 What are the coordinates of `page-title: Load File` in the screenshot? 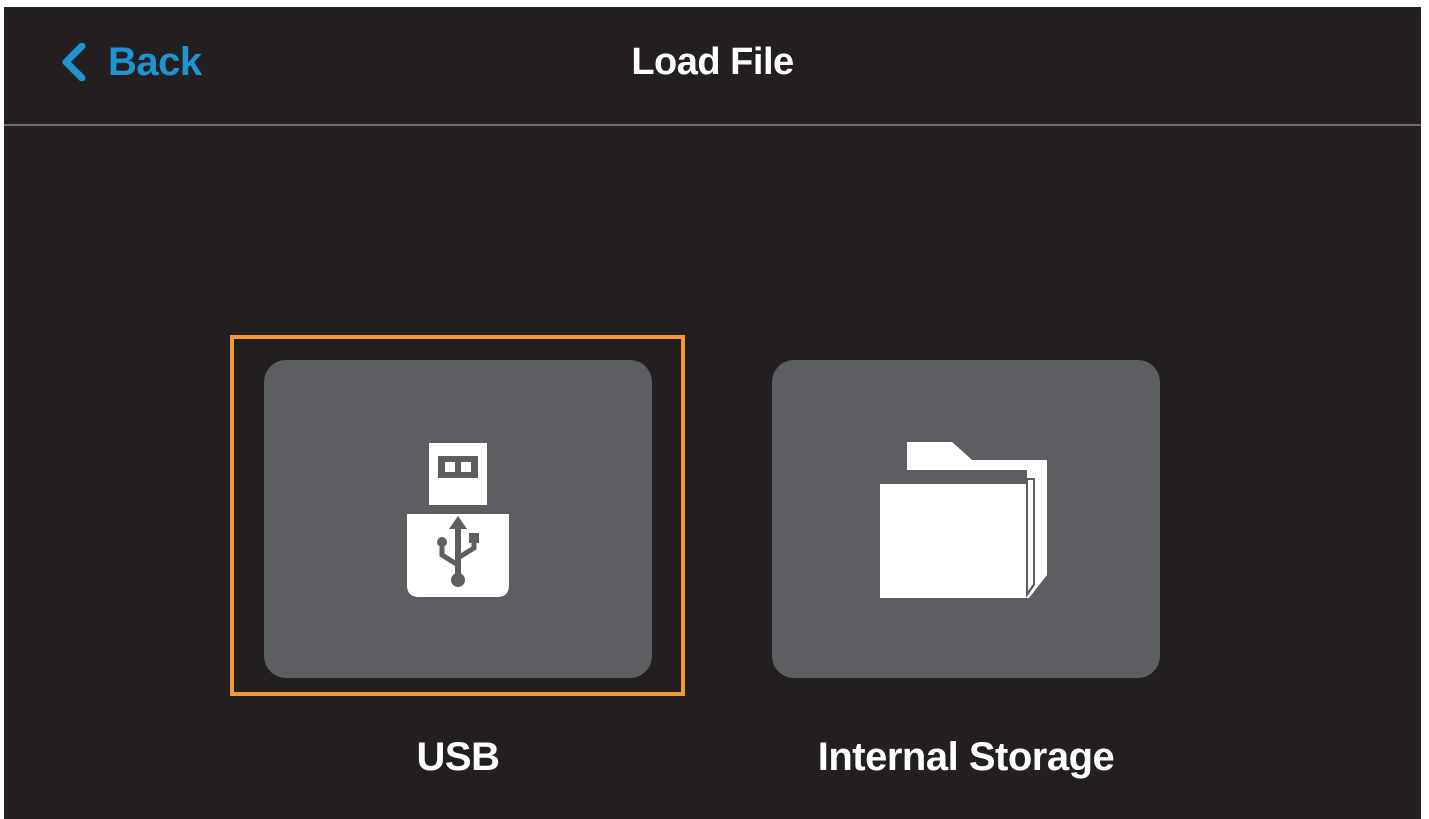 It's located at (712, 62).